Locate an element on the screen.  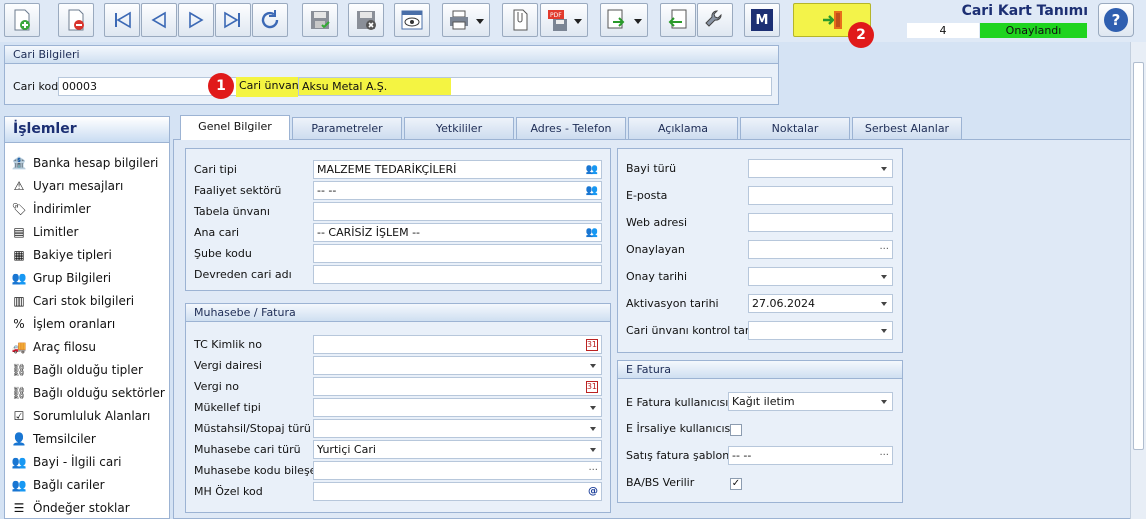
sidebar-item: ⛓ Bağlı olduğu sektörler is located at coordinates (87, 393).